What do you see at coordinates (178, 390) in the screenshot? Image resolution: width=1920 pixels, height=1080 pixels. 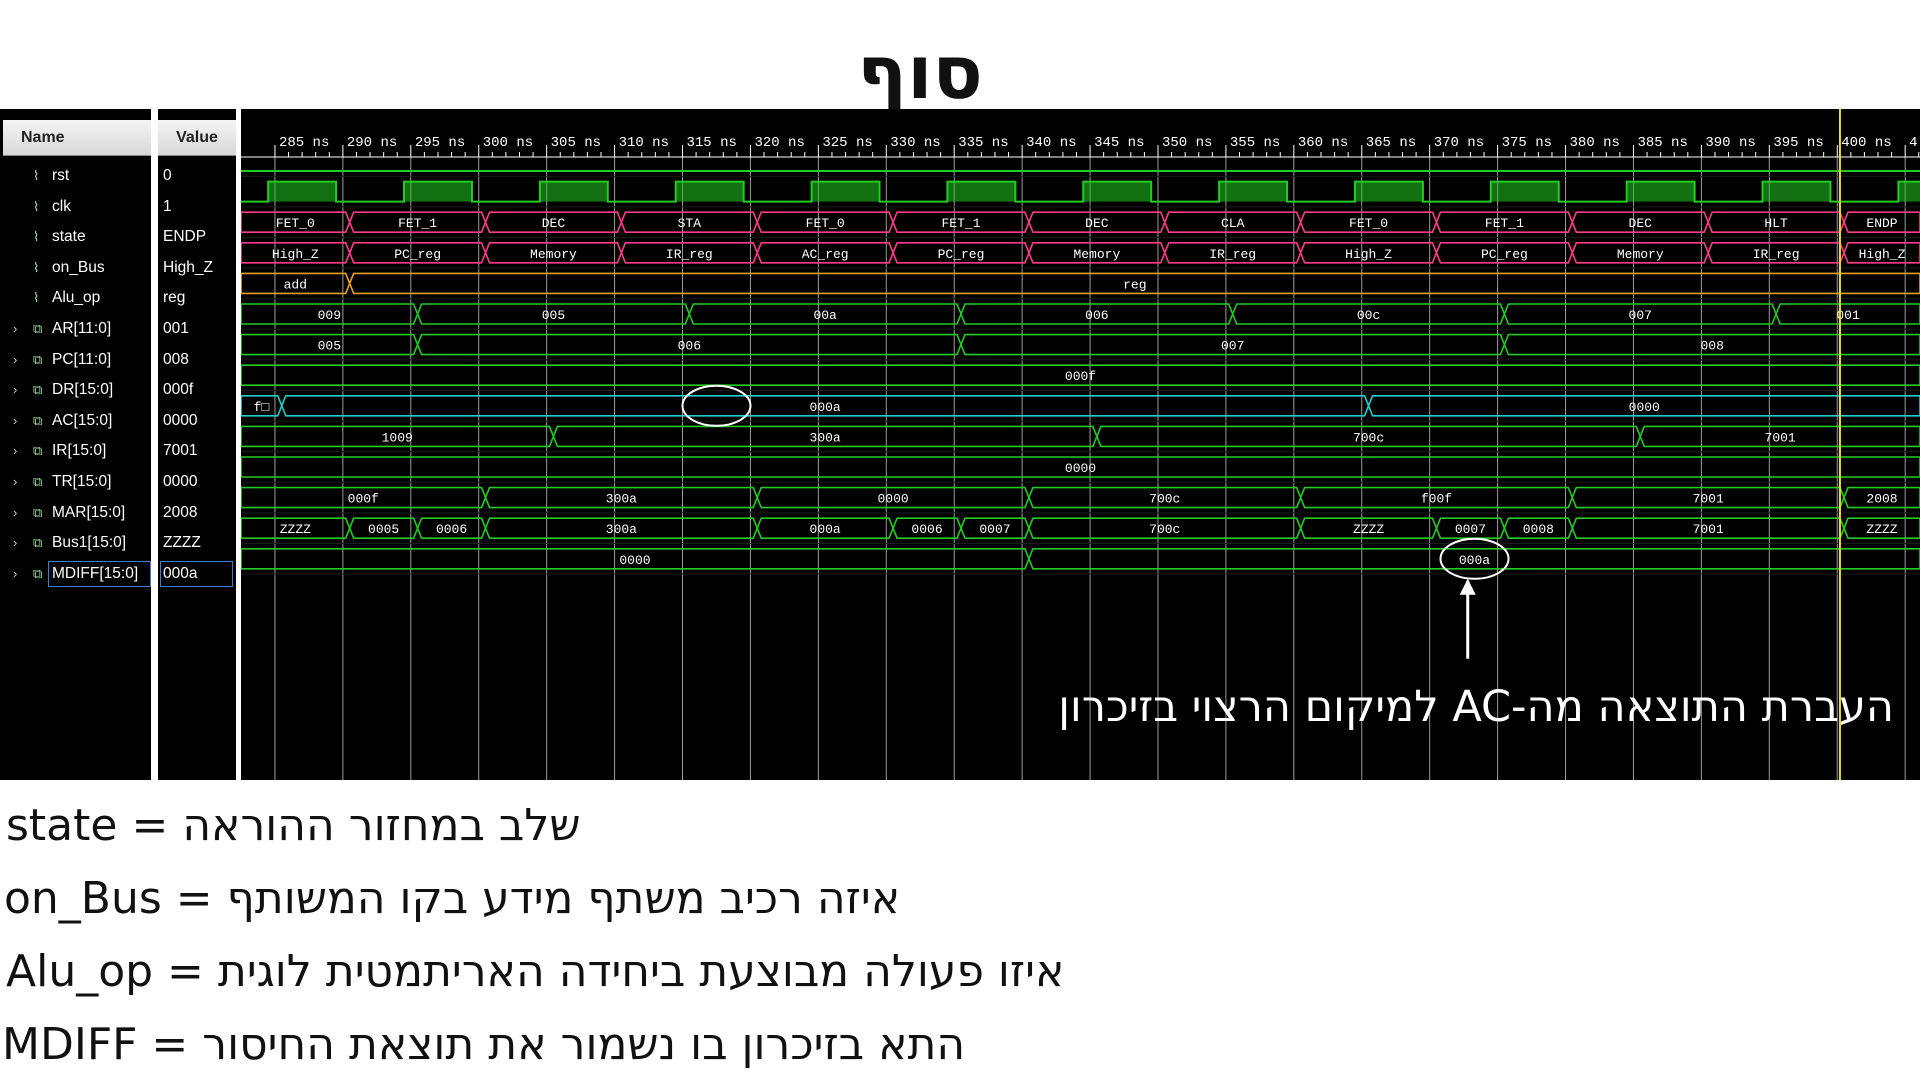 I see `signal-value: 000f` at bounding box center [178, 390].